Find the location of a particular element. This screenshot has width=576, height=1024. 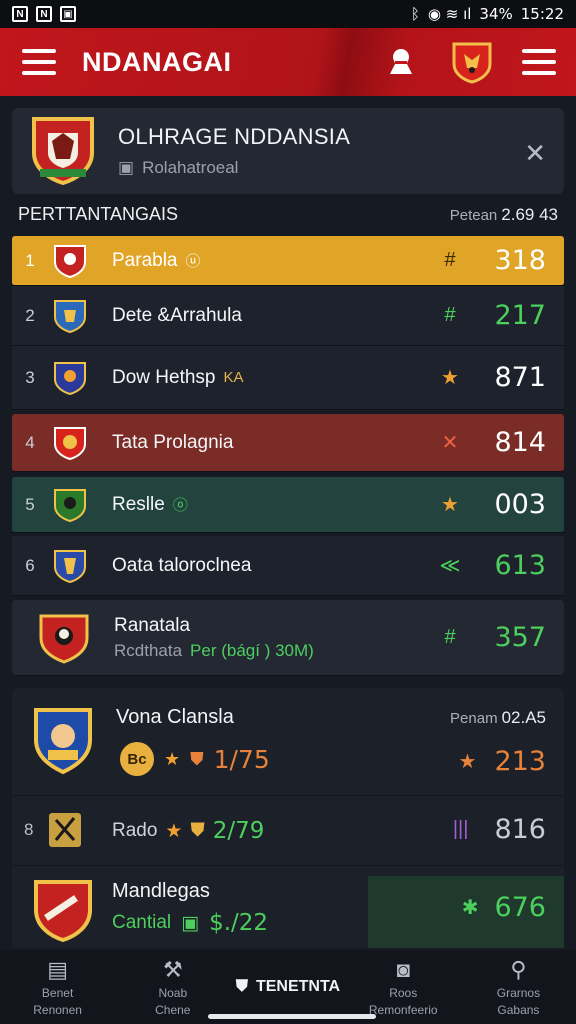

more-menu-icon is located at coordinates (539, 62).